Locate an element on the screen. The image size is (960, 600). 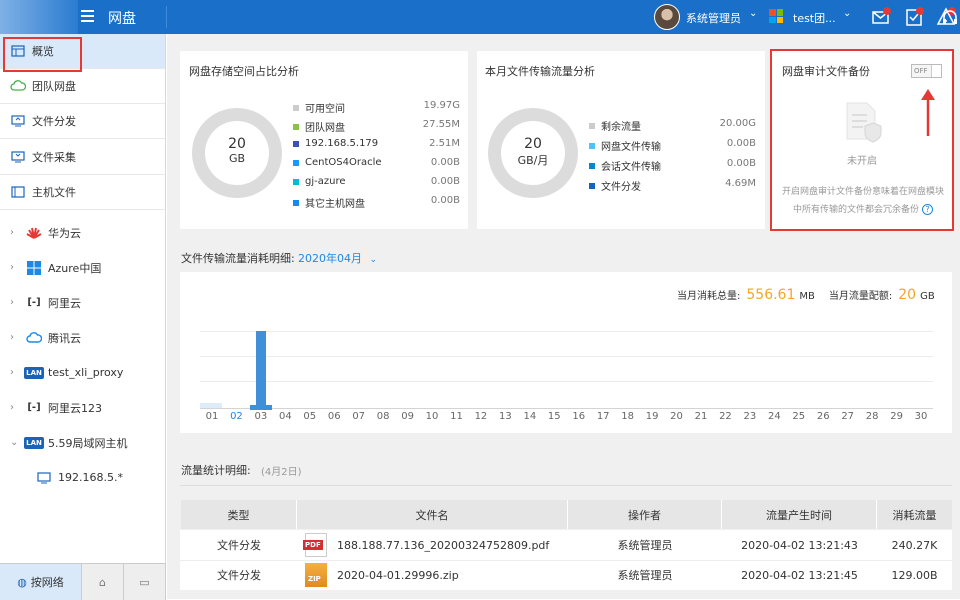
legend-value: 27.55M is located at coordinates (441, 124).